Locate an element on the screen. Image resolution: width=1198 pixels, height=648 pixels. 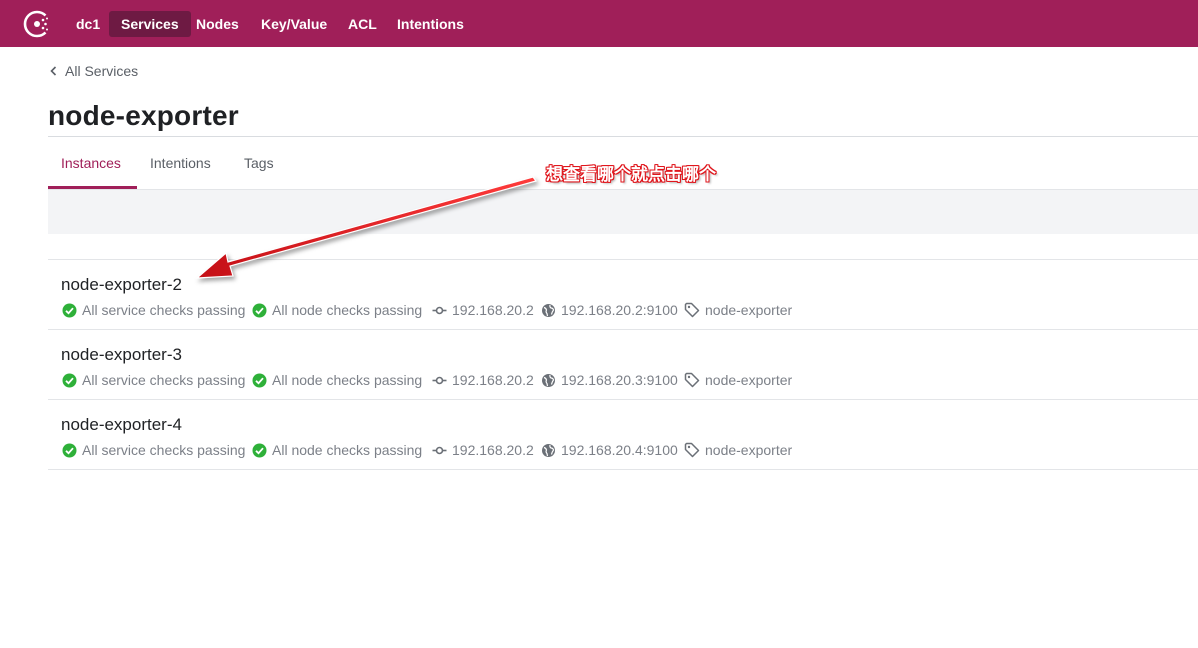
nav-item-services: Services is located at coordinates (150, 24).